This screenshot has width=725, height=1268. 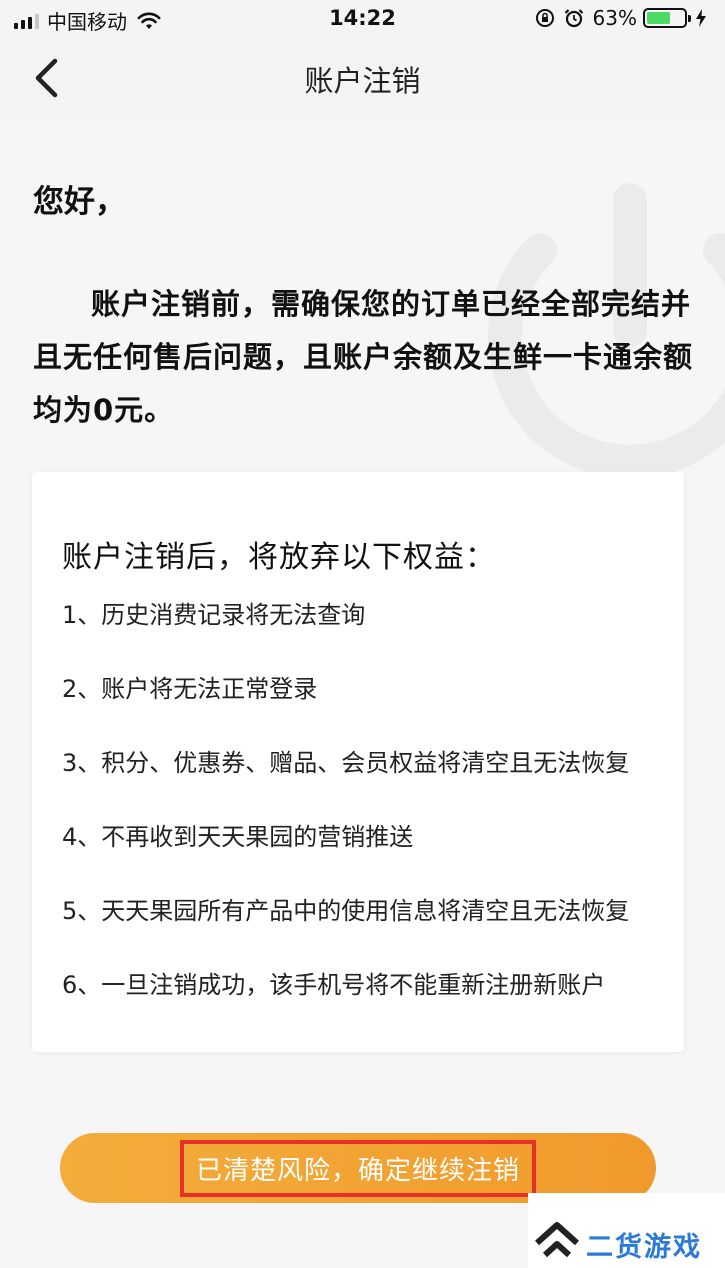 What do you see at coordinates (214, 615) in the screenshot?
I see `rights-list-item: 1、历史消费记录将无法查询` at bounding box center [214, 615].